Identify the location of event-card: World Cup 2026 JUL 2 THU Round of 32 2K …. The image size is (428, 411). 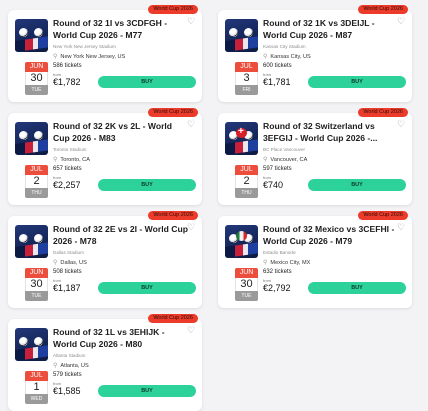
(105, 156).